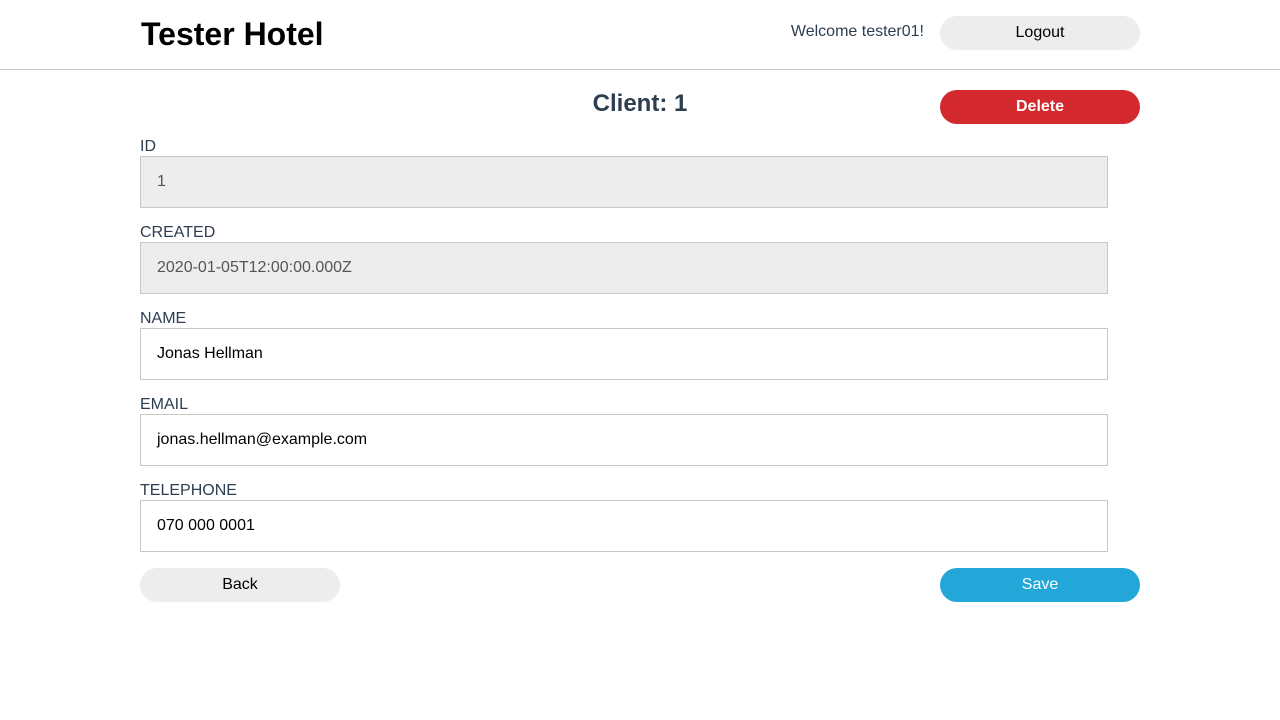 This screenshot has height=720, width=1280. Describe the element at coordinates (164, 404) in the screenshot. I see `email-label: EMAIL` at that location.